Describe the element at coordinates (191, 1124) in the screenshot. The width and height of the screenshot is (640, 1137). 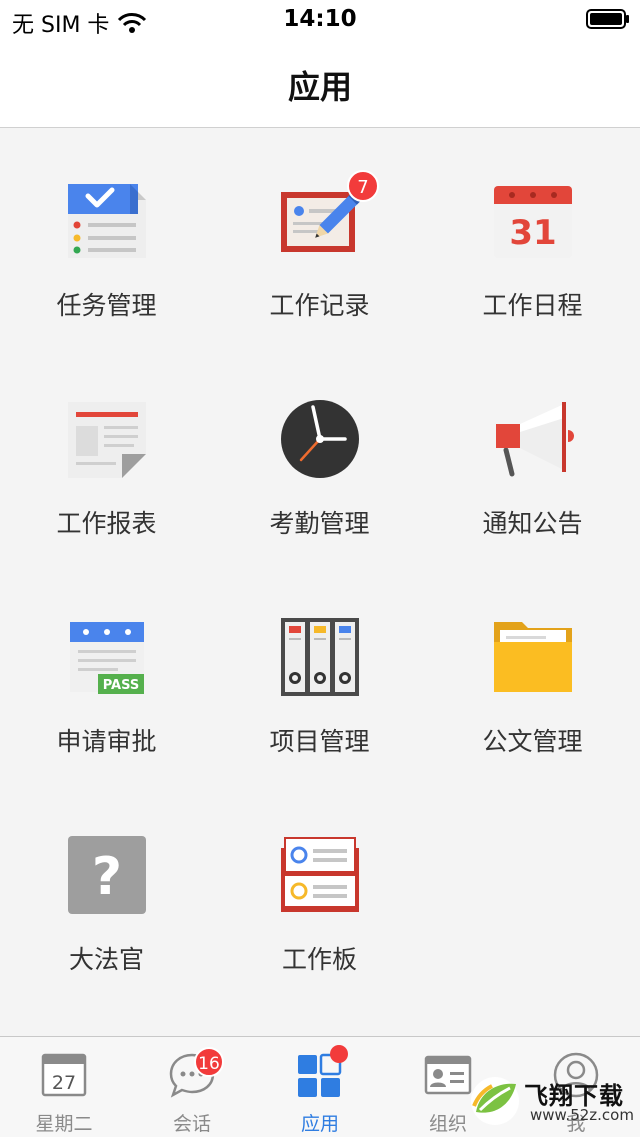
I see `tab-label: 会话` at that location.